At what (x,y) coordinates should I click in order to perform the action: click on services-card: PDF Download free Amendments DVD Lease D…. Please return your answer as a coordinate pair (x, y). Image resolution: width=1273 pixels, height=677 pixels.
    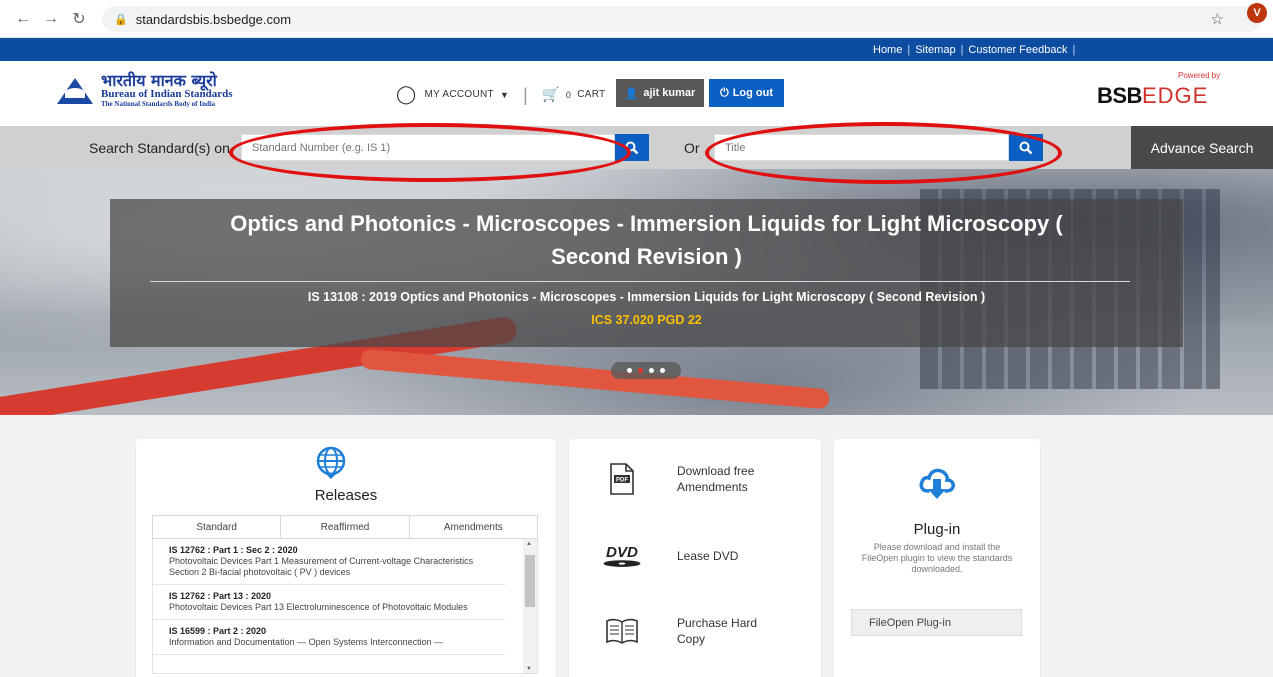
    Looking at the image, I should click on (695, 558).